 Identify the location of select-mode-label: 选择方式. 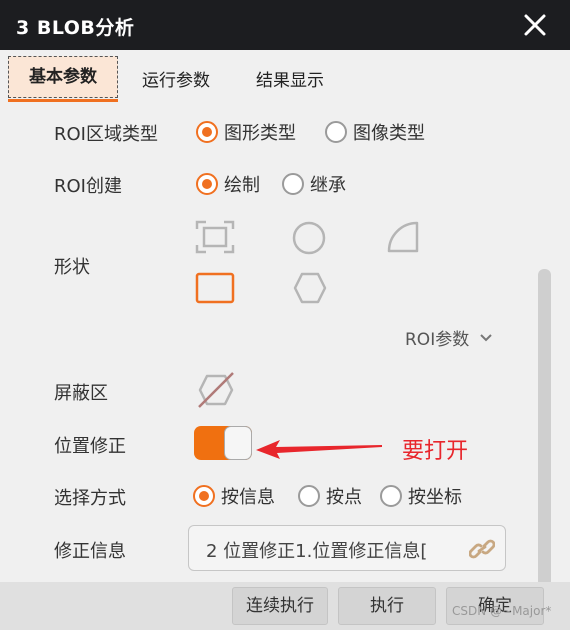
(90, 498).